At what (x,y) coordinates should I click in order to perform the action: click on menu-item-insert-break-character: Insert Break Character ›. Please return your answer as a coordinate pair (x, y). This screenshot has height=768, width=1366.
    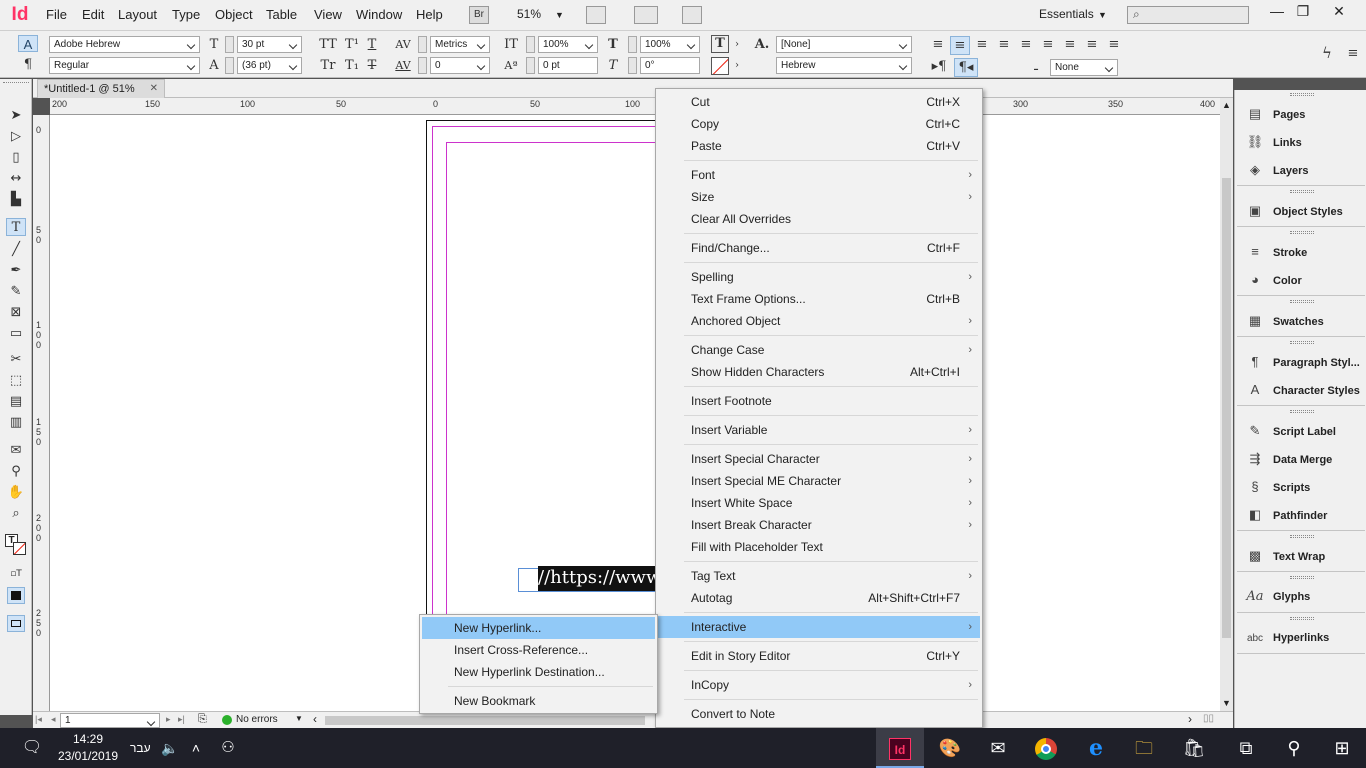
    Looking at the image, I should click on (819, 525).